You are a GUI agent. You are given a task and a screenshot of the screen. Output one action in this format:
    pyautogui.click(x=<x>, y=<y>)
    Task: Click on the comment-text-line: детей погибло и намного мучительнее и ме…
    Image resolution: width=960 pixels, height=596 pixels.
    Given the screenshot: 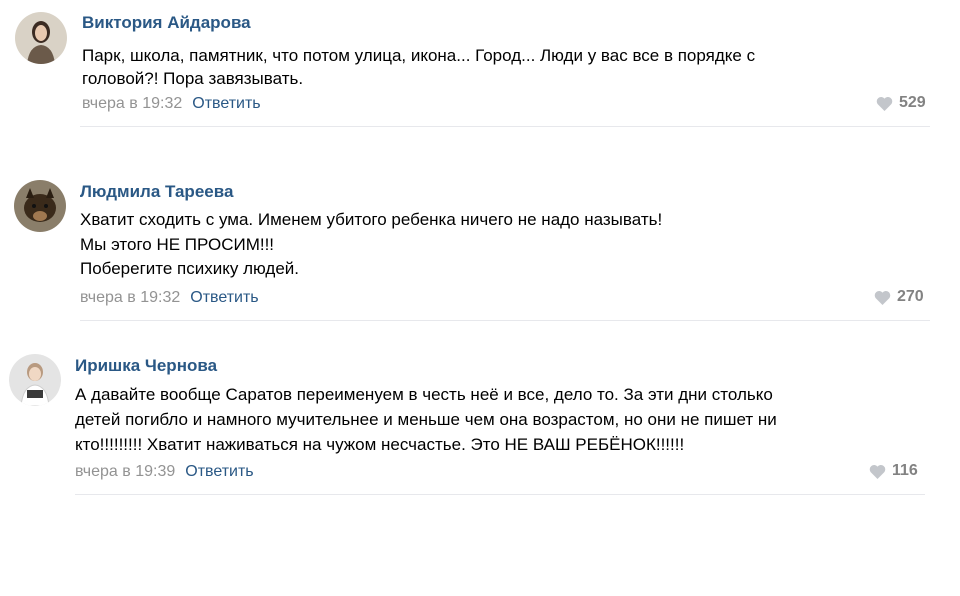 What is the action you would take?
    pyautogui.click(x=426, y=419)
    